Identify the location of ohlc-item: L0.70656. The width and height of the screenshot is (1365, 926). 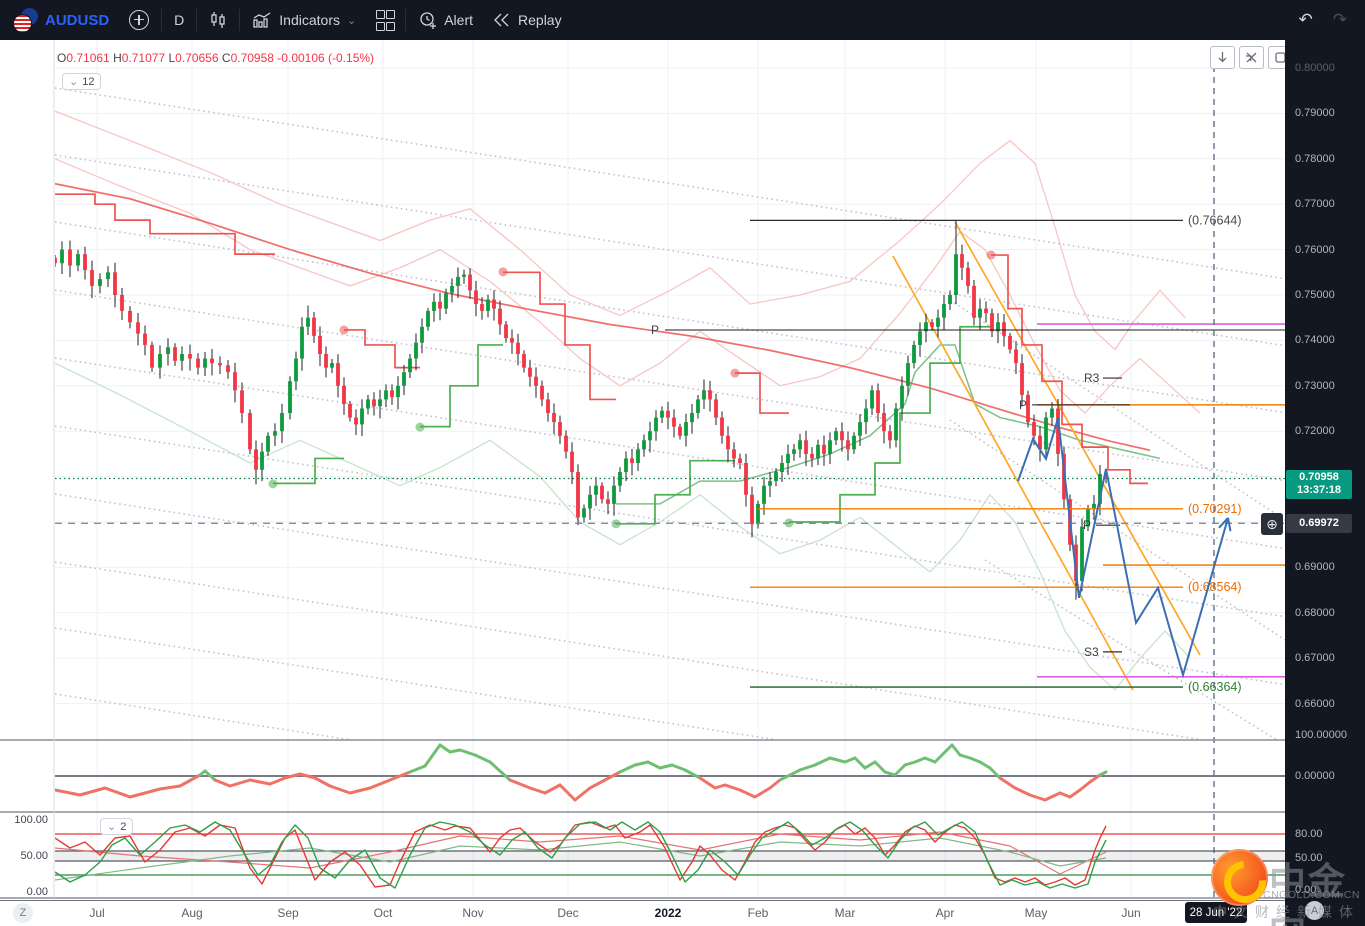
(193, 58).